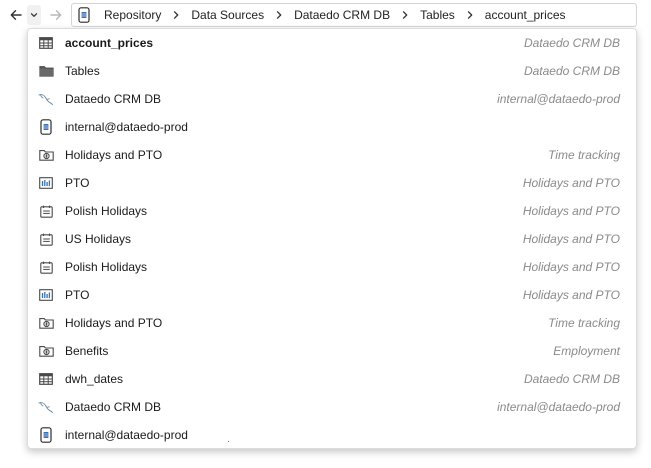 Image resolution: width=651 pixels, height=468 pixels. What do you see at coordinates (332, 71) in the screenshot?
I see `dropdown-item: Tables Dataedo CRM DB` at bounding box center [332, 71].